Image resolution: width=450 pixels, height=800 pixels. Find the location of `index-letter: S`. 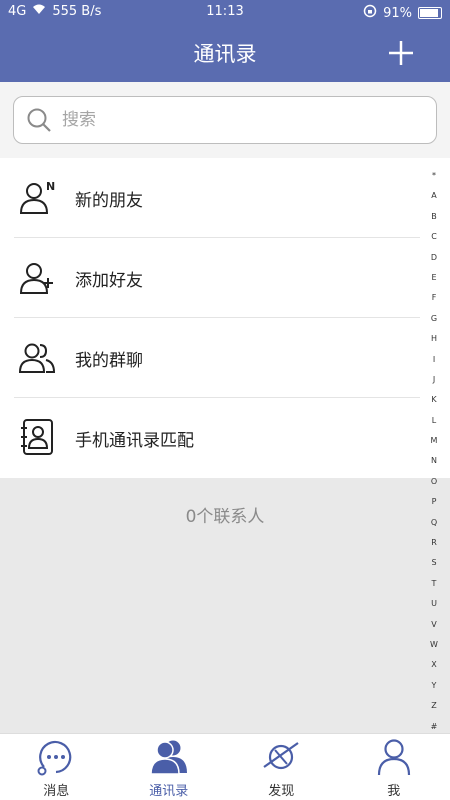

index-letter: S is located at coordinates (433, 563).